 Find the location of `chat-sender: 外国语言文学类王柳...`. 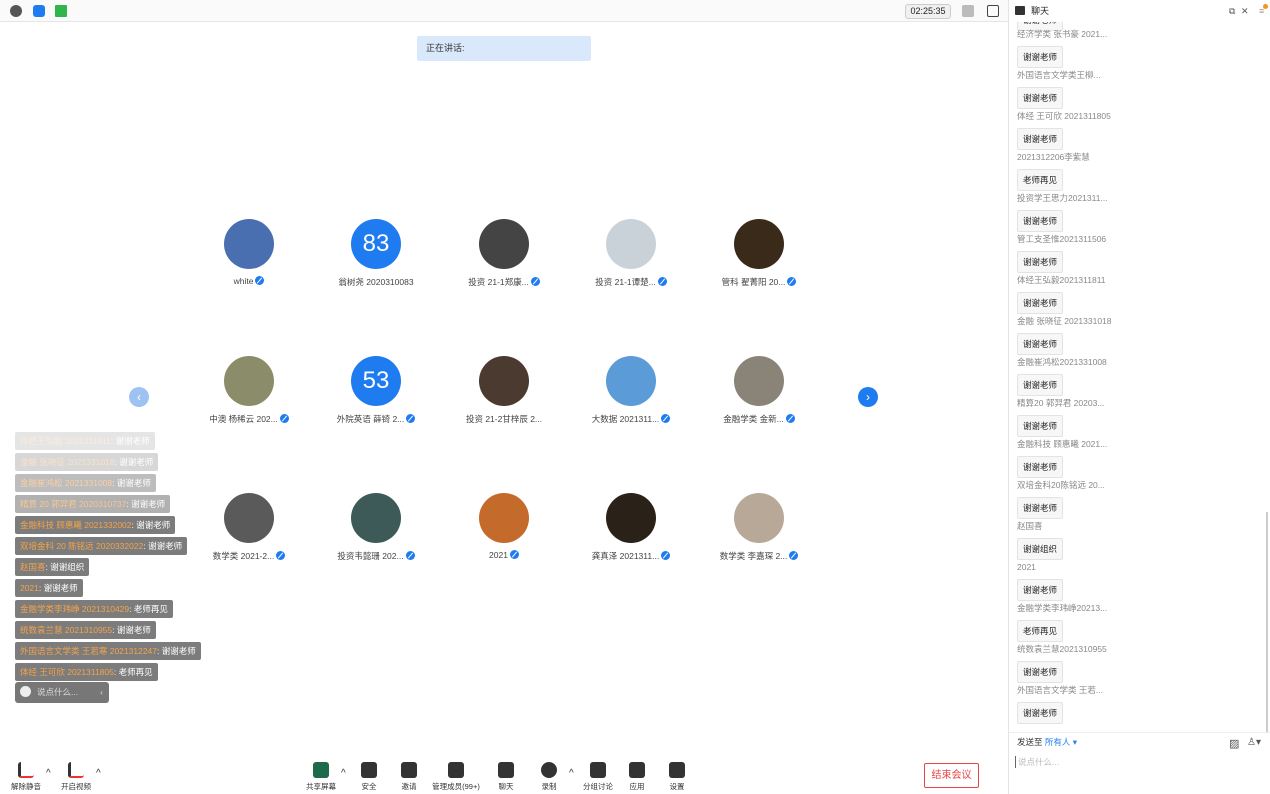

chat-sender: 外国语言文学类王柳... is located at coordinates (1059, 75).